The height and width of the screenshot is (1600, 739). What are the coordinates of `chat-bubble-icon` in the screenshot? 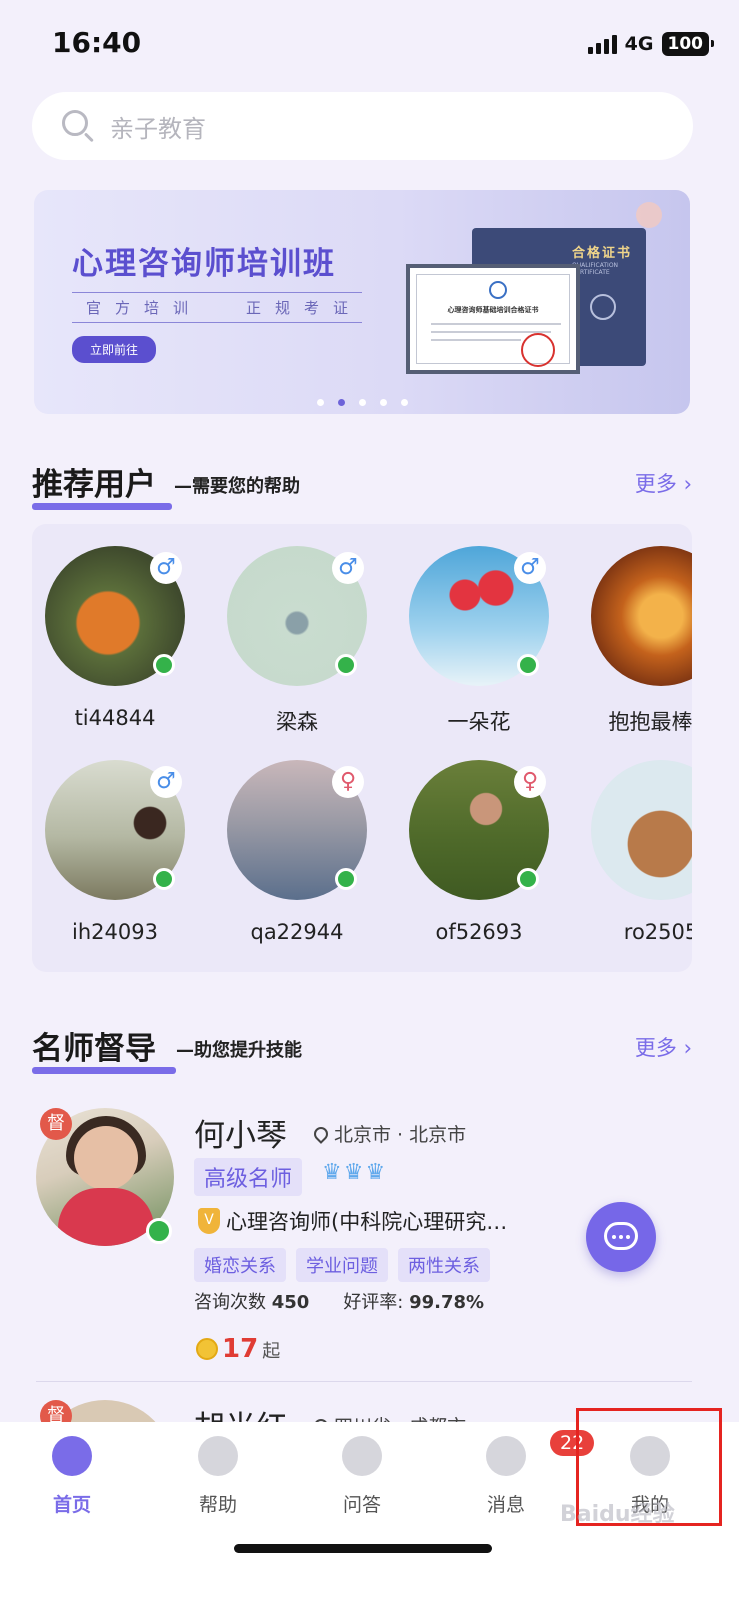 It's located at (621, 1236).